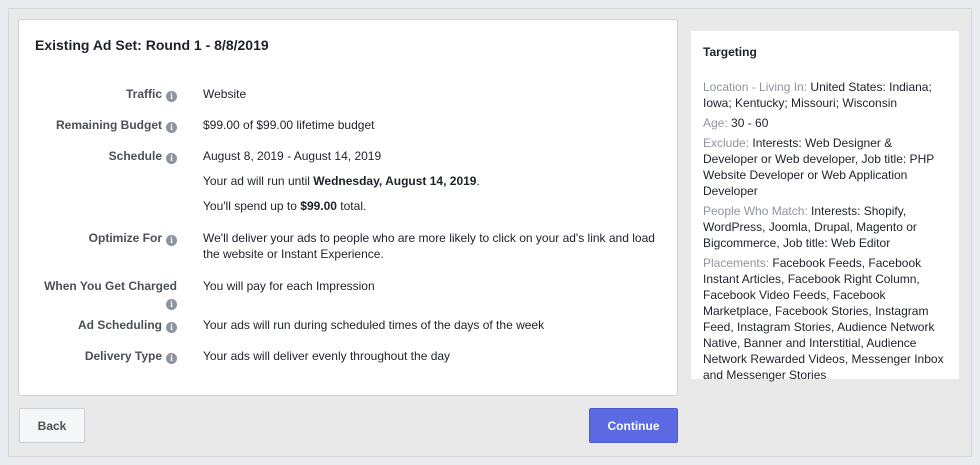 The width and height of the screenshot is (980, 465). I want to click on targeting-age: Age: 30 - 60, so click(736, 123).